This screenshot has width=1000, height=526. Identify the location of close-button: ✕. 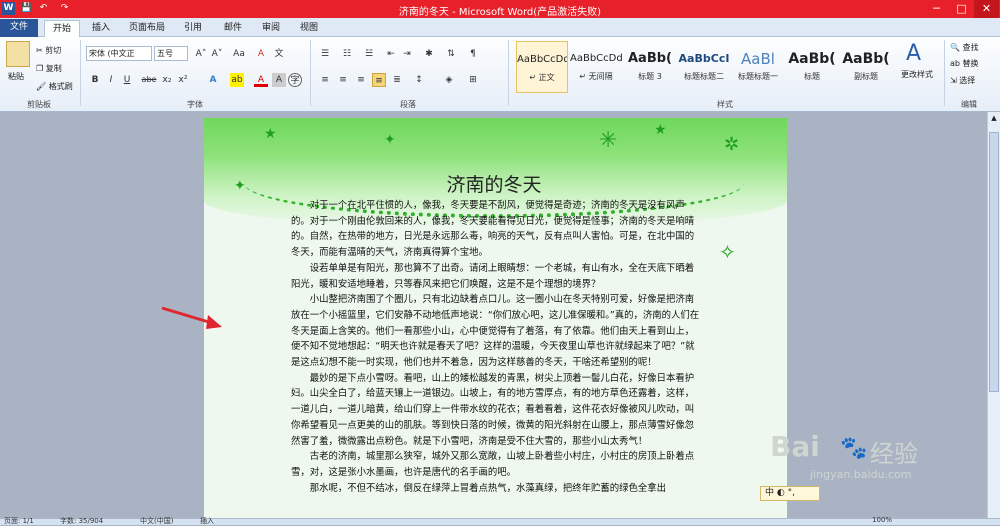
(986, 9).